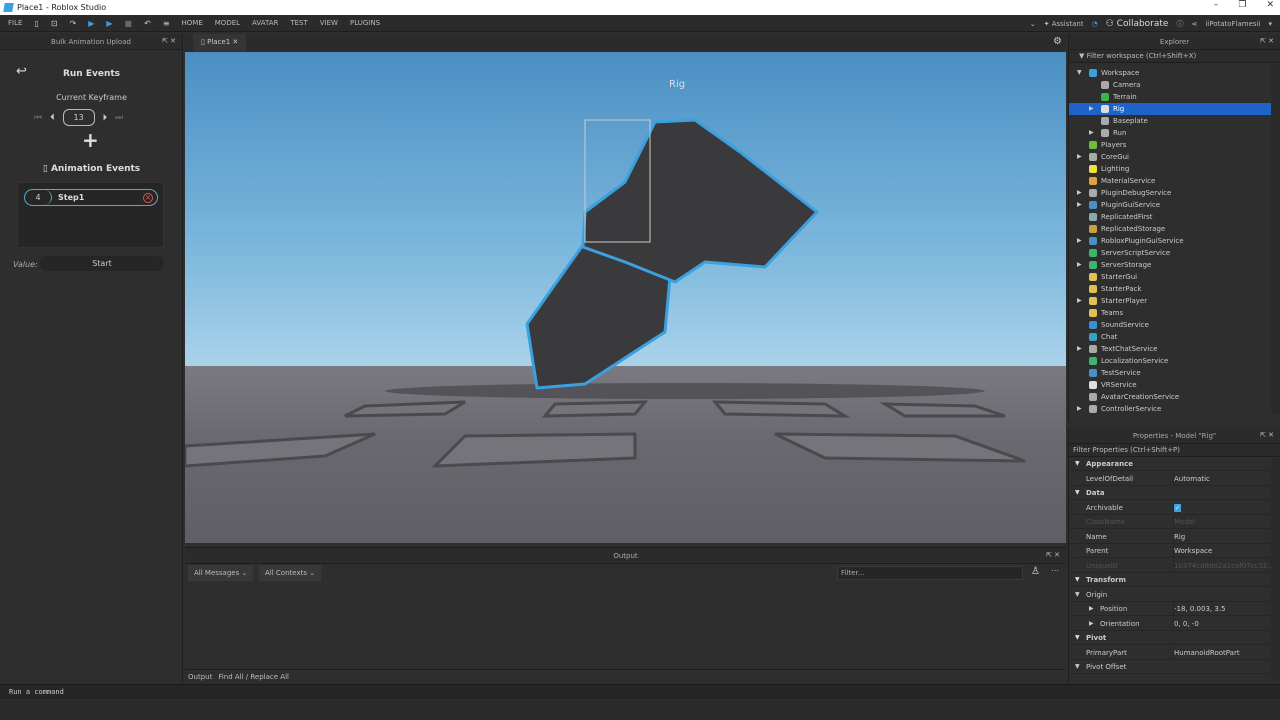  Describe the element at coordinates (1275, 569) in the screenshot. I see `properties-scrollbar` at that location.